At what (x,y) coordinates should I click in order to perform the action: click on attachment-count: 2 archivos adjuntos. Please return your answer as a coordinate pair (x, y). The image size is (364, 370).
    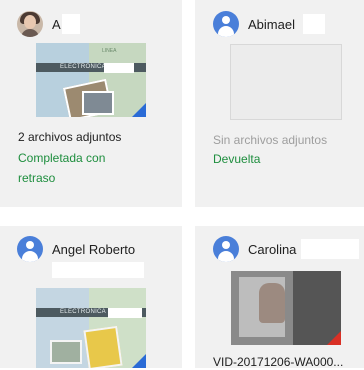
    Looking at the image, I should click on (70, 137).